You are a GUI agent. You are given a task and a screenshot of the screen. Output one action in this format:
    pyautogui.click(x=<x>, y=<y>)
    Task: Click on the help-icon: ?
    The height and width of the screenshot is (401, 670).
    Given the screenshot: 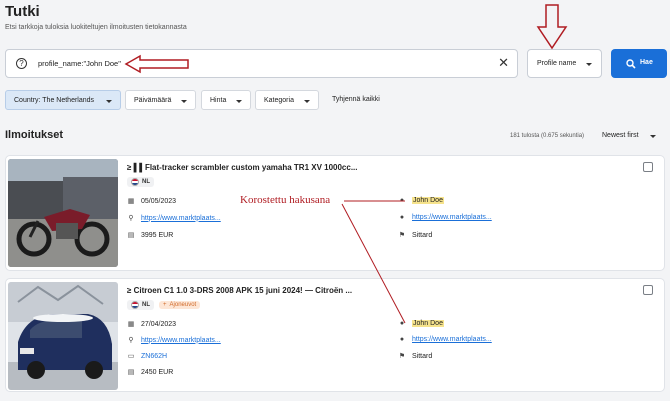 What is the action you would take?
    pyautogui.click(x=21, y=63)
    